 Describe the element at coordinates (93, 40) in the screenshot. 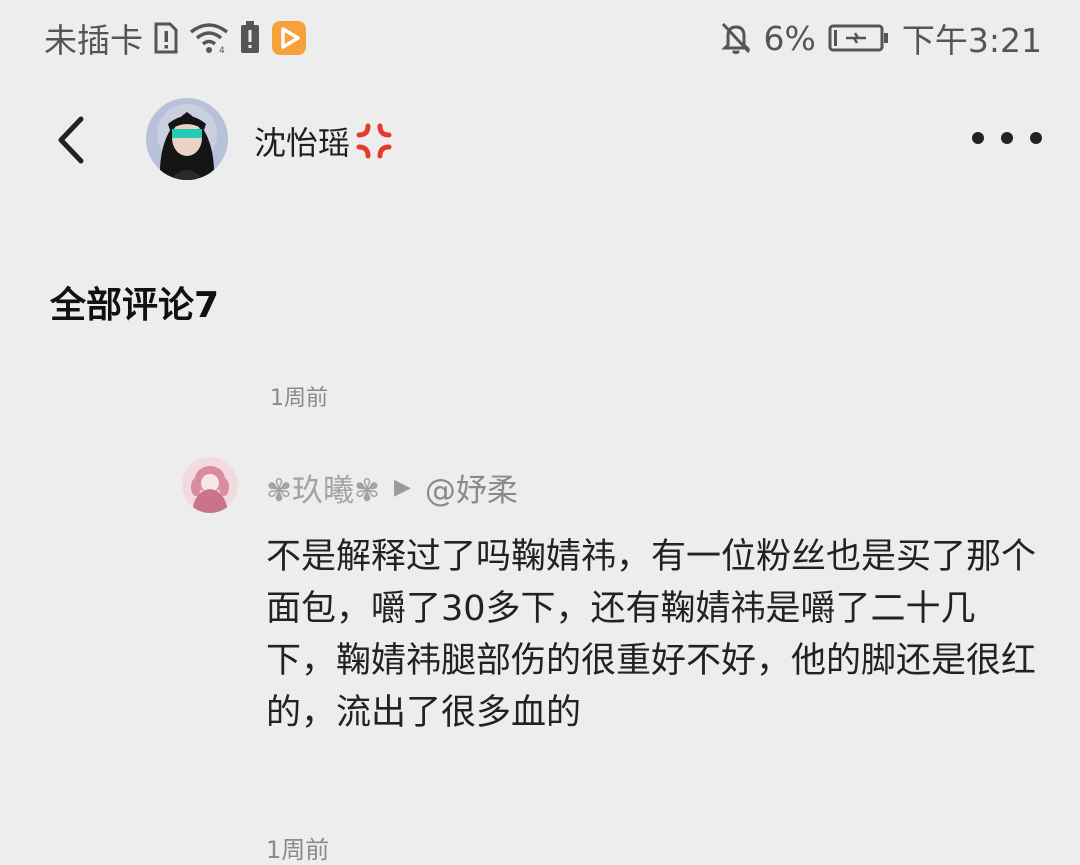

I see `carrier-label: 未插卡` at that location.